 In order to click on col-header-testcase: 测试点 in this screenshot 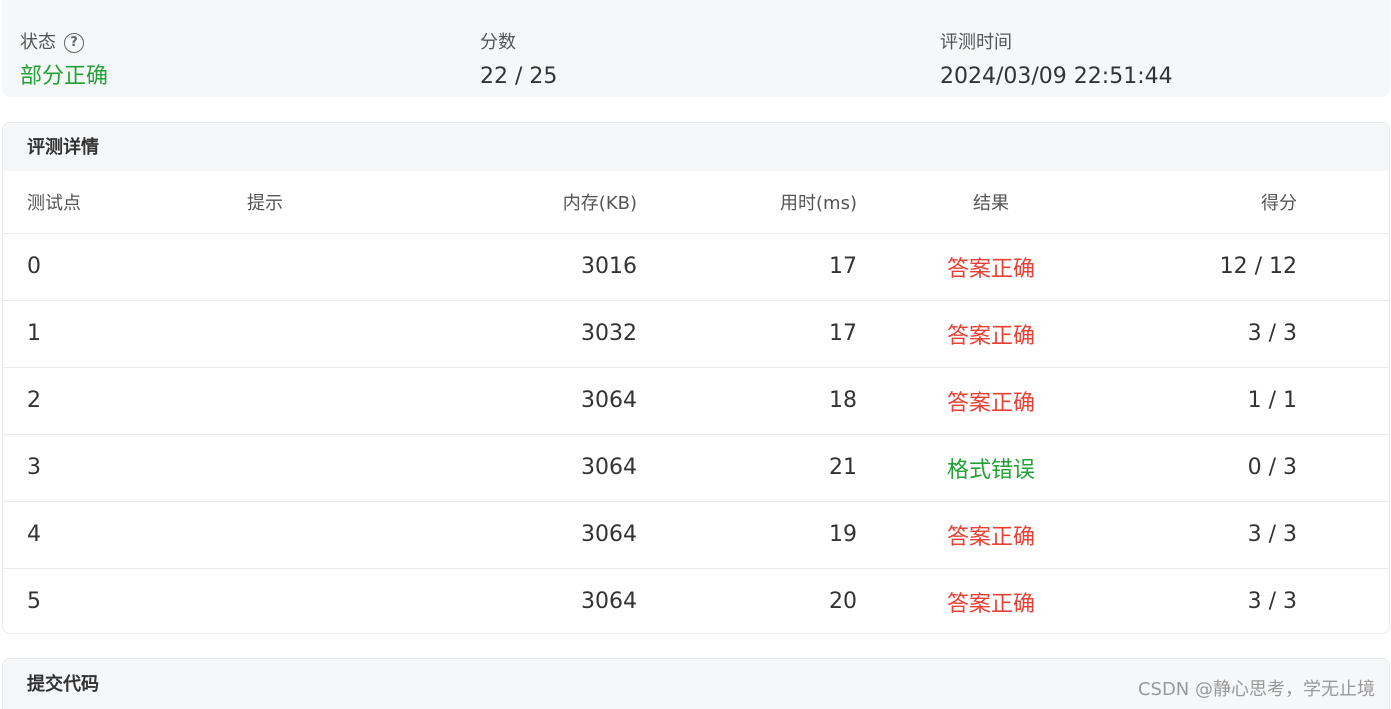, I will do `click(125, 202)`.